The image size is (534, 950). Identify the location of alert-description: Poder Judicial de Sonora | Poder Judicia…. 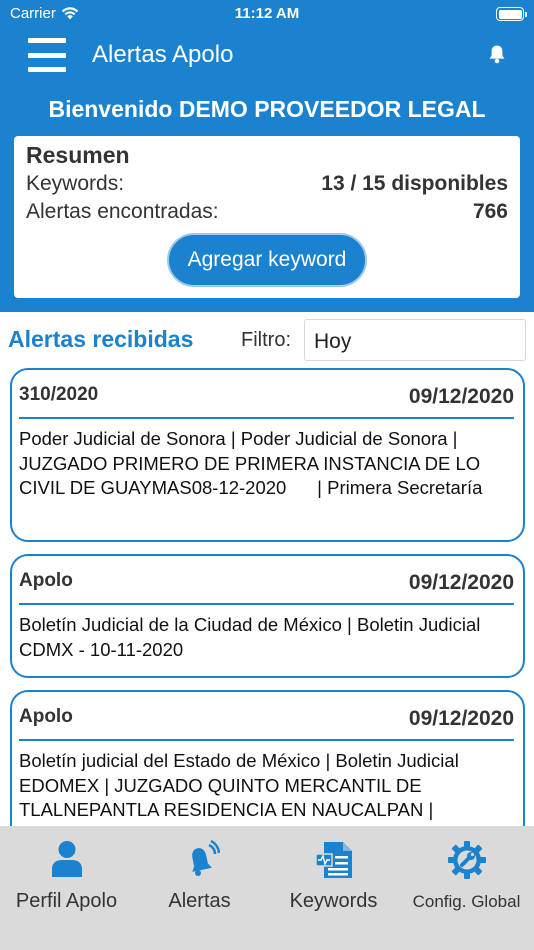
(252, 463).